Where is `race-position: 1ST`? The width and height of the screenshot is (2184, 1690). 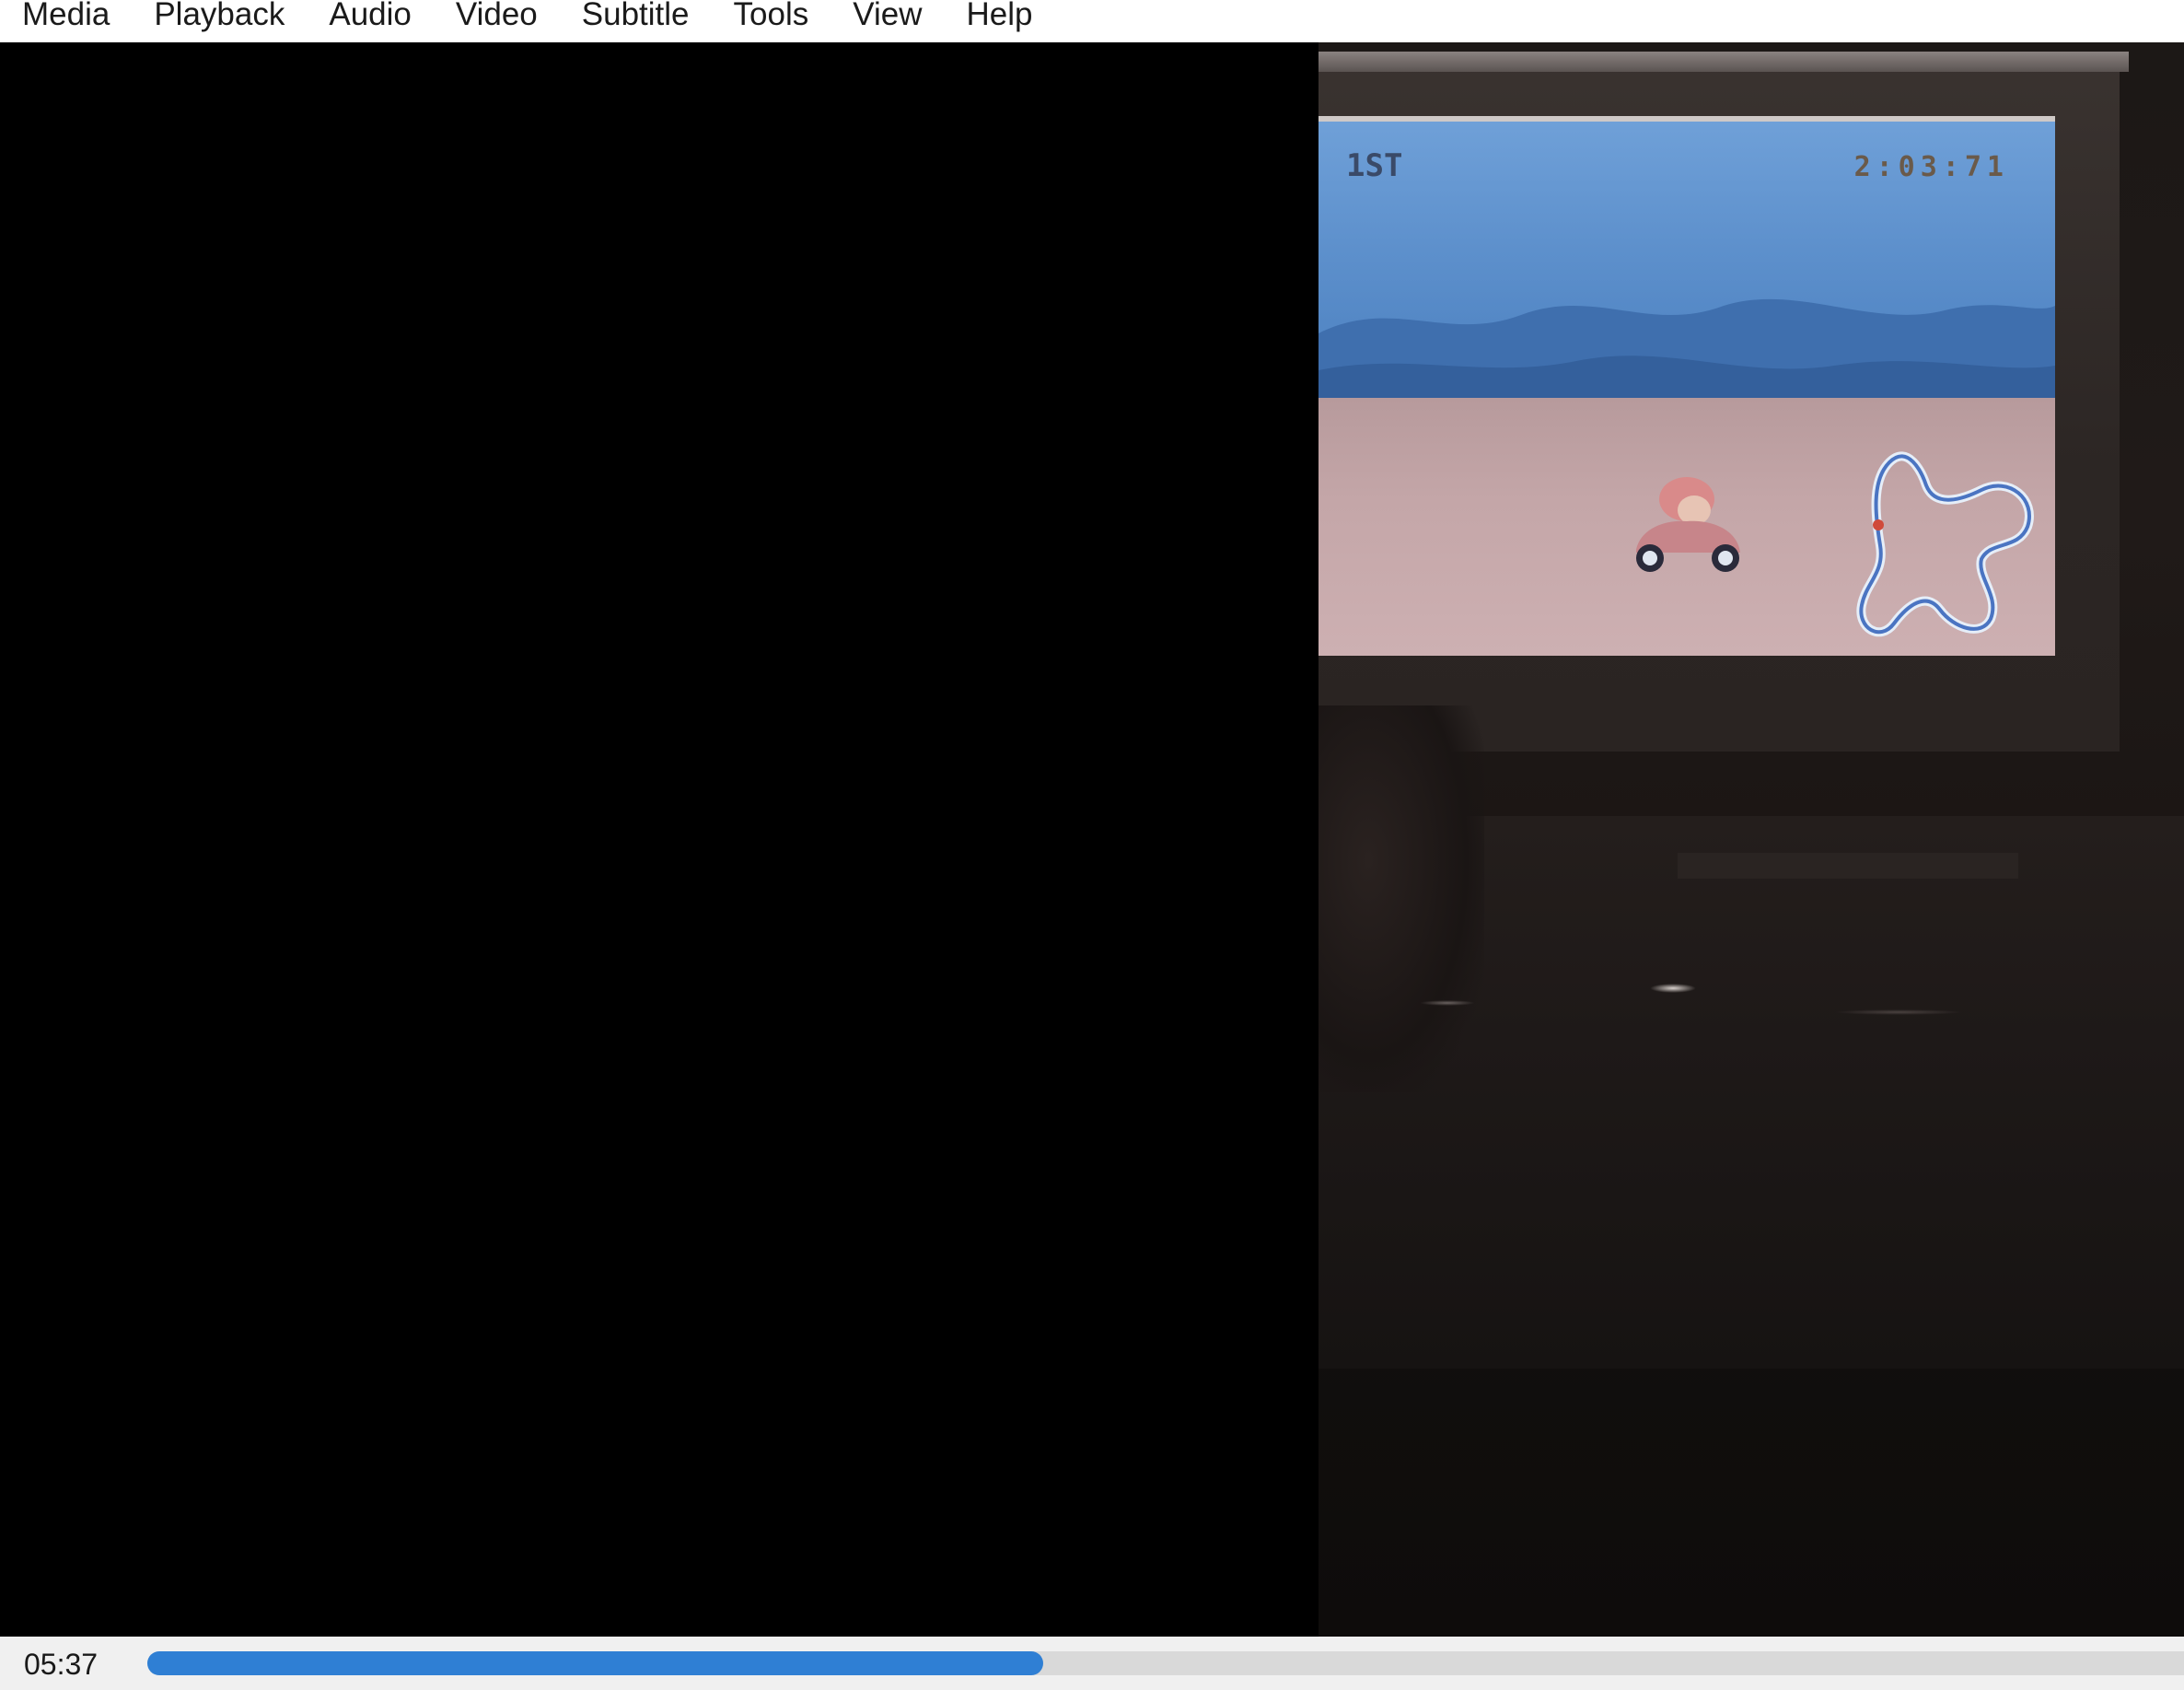 race-position: 1ST is located at coordinates (1374, 166).